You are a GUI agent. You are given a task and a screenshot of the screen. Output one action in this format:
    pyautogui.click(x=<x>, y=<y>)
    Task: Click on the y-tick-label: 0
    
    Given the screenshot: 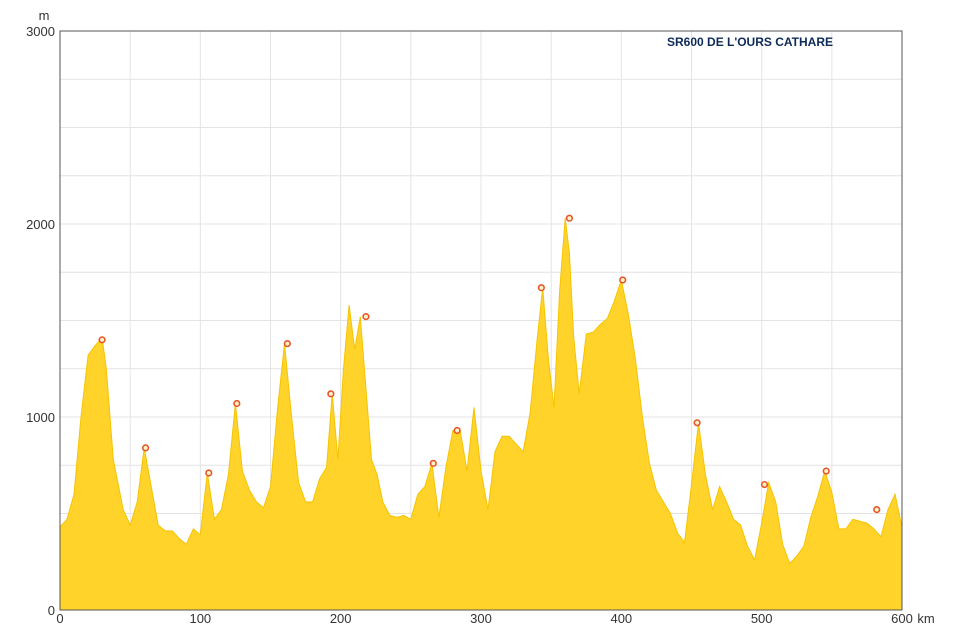 What is the action you would take?
    pyautogui.click(x=51, y=610)
    